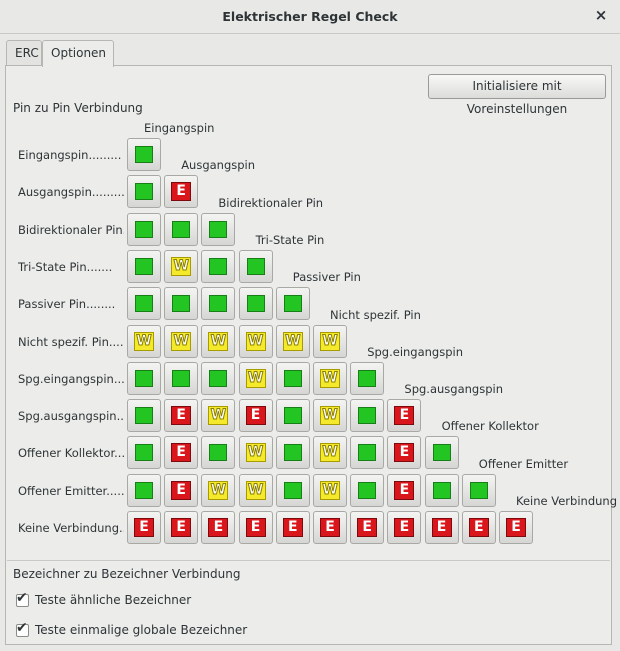 The image size is (620, 651). What do you see at coordinates (78, 53) in the screenshot?
I see `tab-optionen: Optionen` at bounding box center [78, 53].